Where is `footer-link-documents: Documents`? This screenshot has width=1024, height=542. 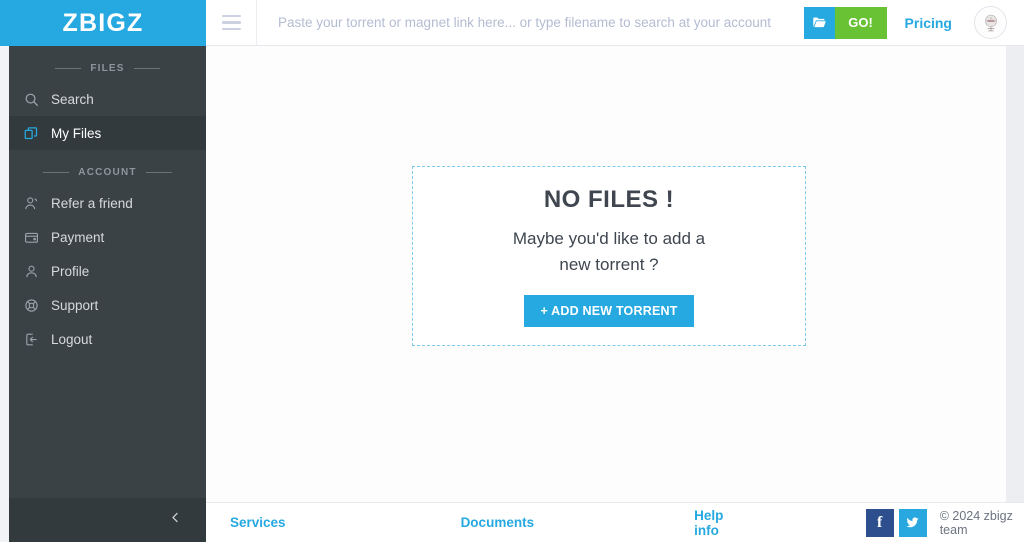
footer-link-documents: Documents is located at coordinates (498, 522).